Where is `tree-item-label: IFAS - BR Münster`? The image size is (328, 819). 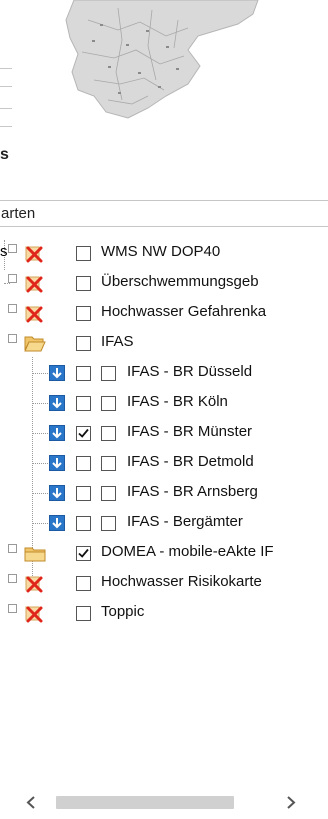 tree-item-label: IFAS - BR Münster is located at coordinates (190, 431).